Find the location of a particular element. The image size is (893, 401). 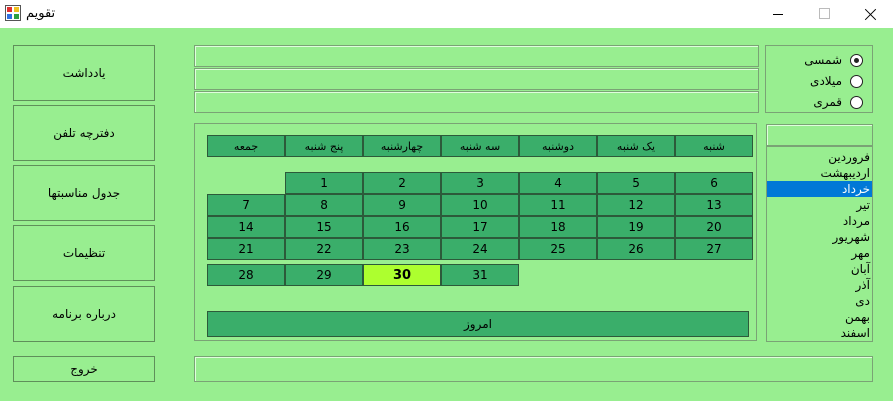

radio-ghamari-row: قمری is located at coordinates (819, 102).